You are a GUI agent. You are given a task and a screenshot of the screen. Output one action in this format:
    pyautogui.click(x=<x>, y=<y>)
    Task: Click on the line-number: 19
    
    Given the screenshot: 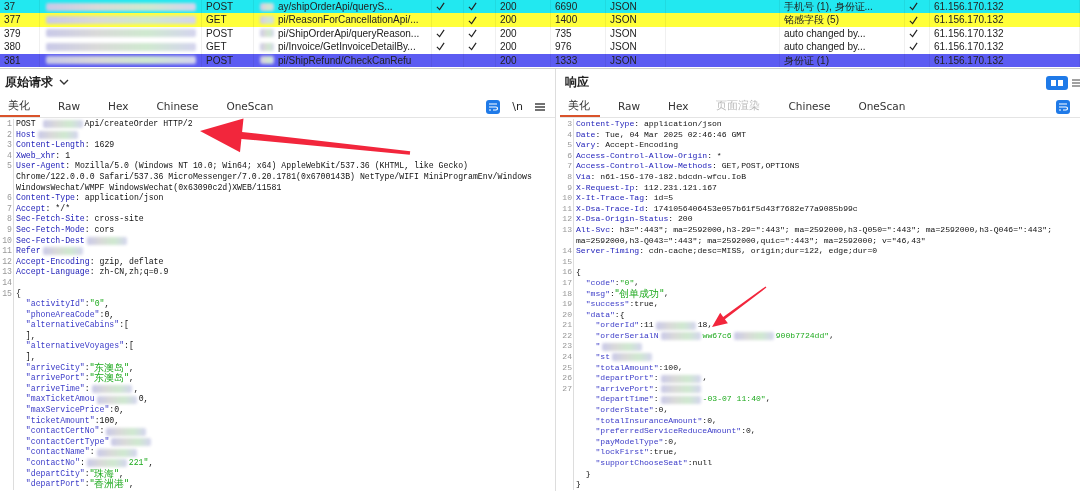 What is the action you would take?
    pyautogui.click(x=567, y=304)
    